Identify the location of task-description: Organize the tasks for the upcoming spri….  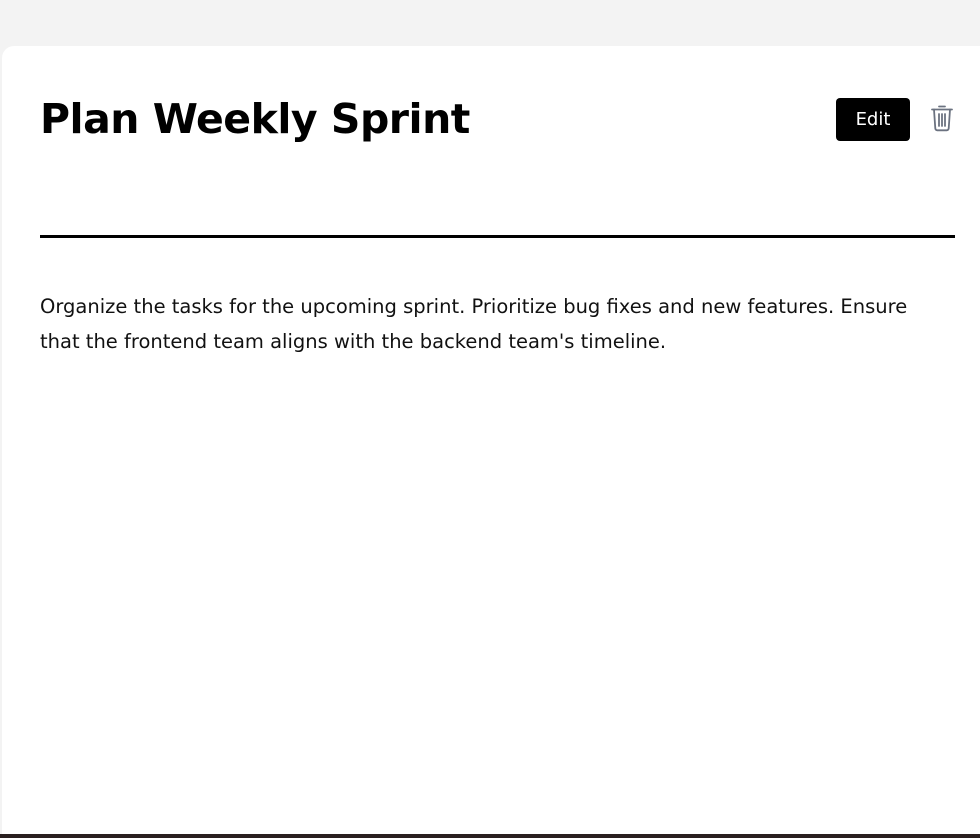
(474, 324).